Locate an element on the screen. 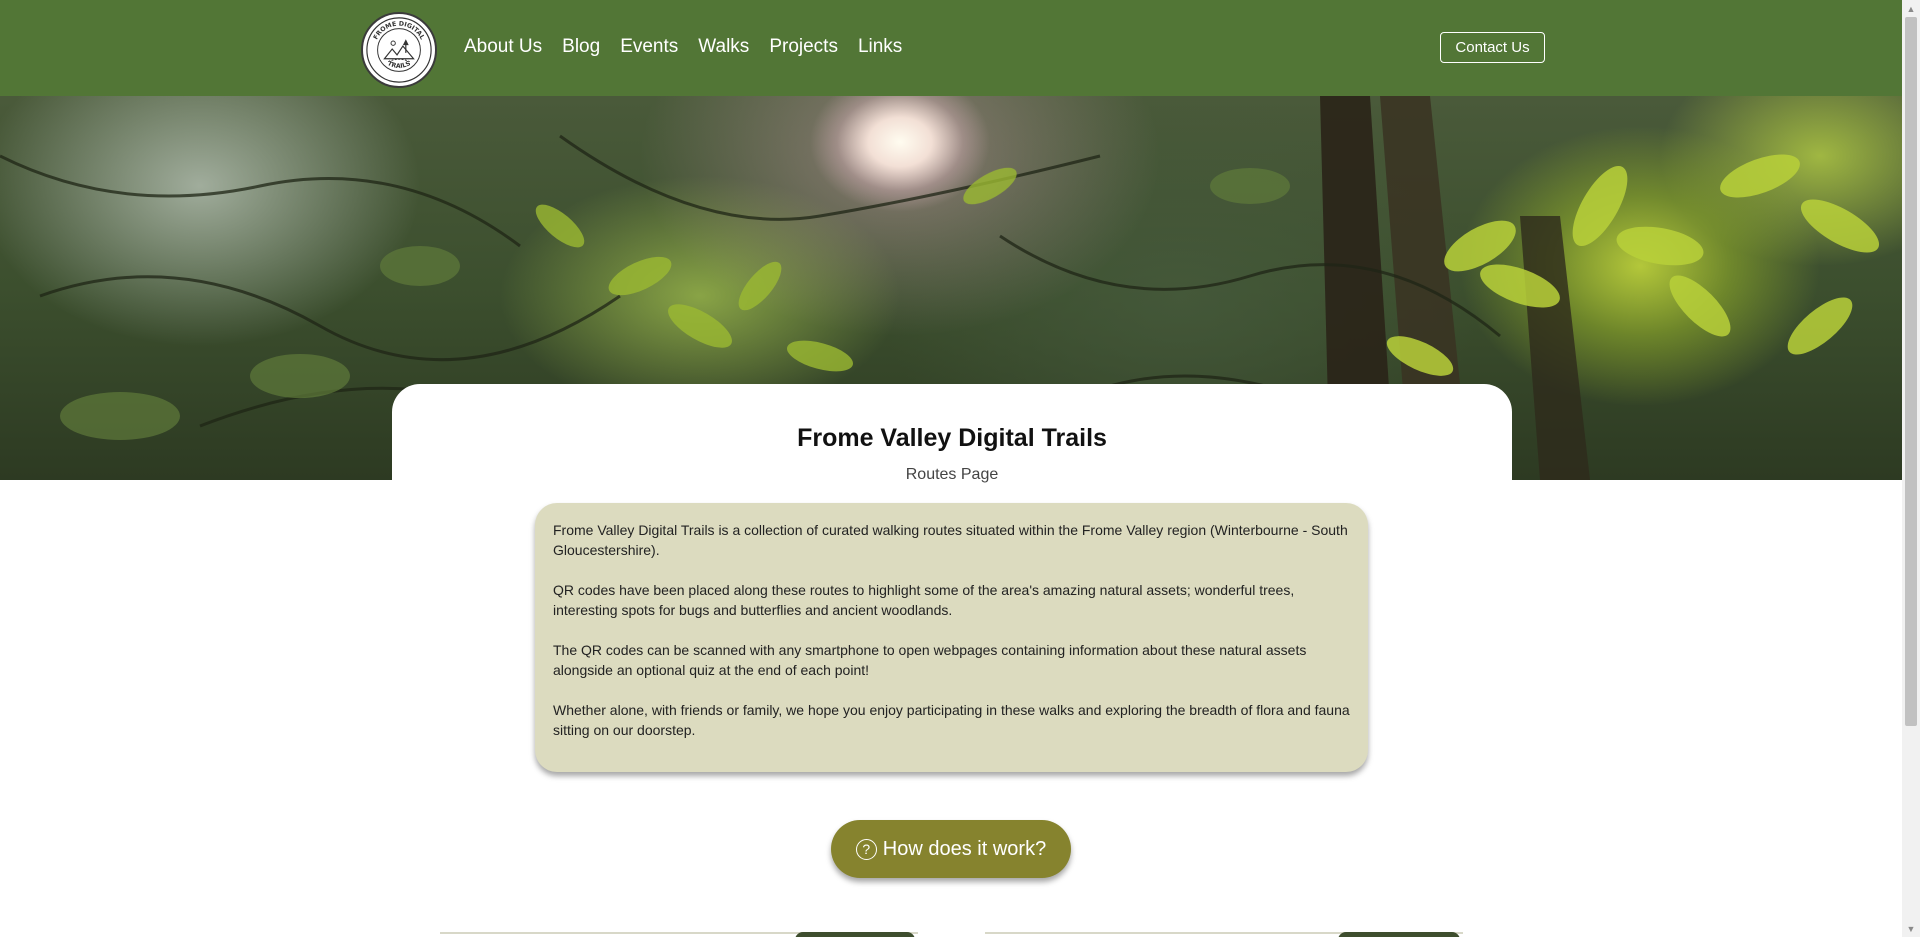 This screenshot has width=1920, height=937. title-card: Frome Valley Digital Trails Routes Page is located at coordinates (952, 439).